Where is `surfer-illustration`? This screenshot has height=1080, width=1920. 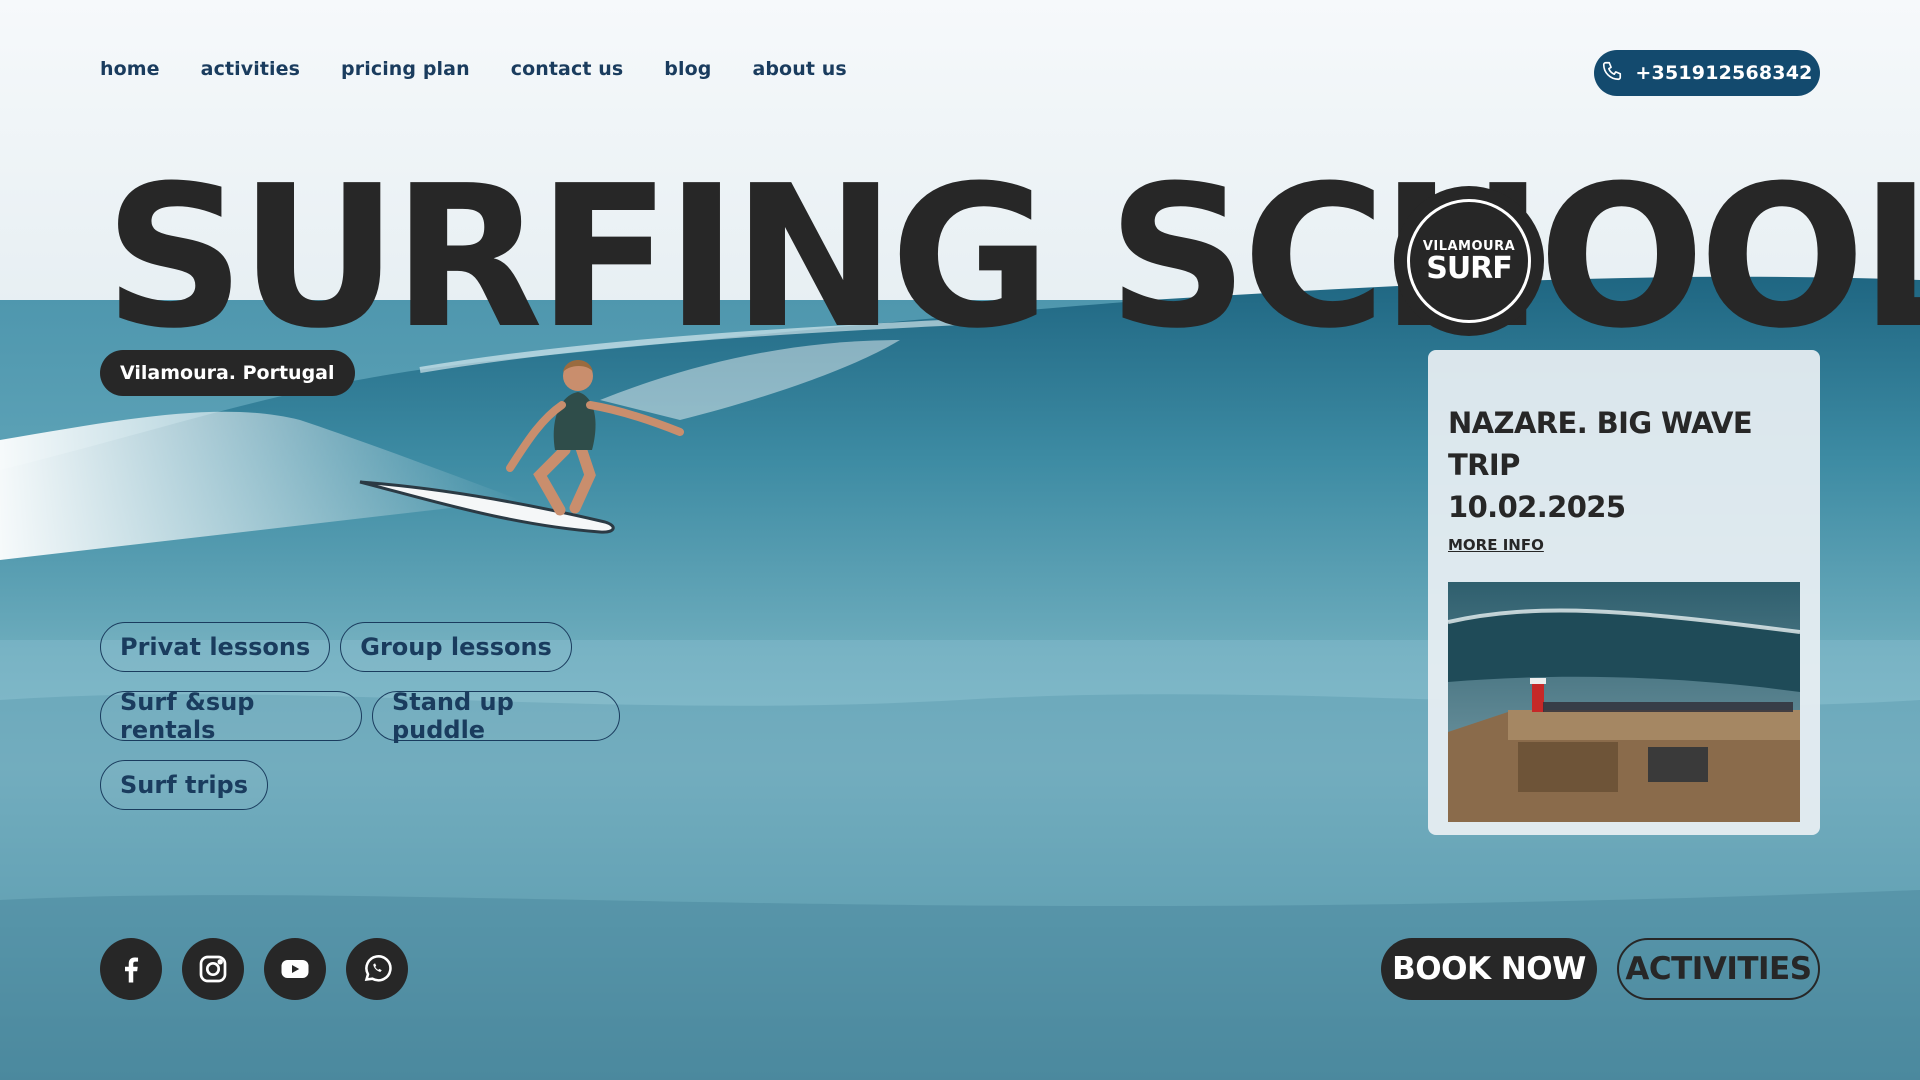
surfer-illustration is located at coordinates (521, 447).